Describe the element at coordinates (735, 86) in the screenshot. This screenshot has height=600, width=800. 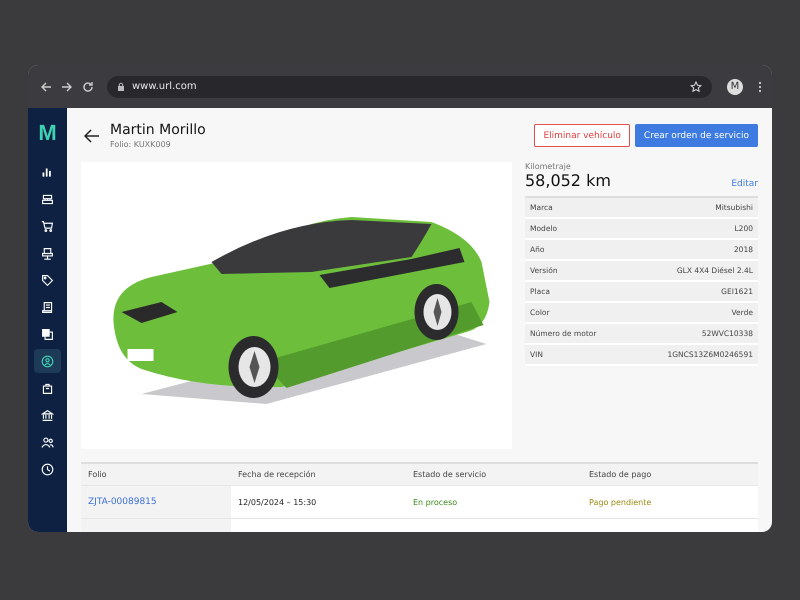
I see `profile-avatar: M` at that location.